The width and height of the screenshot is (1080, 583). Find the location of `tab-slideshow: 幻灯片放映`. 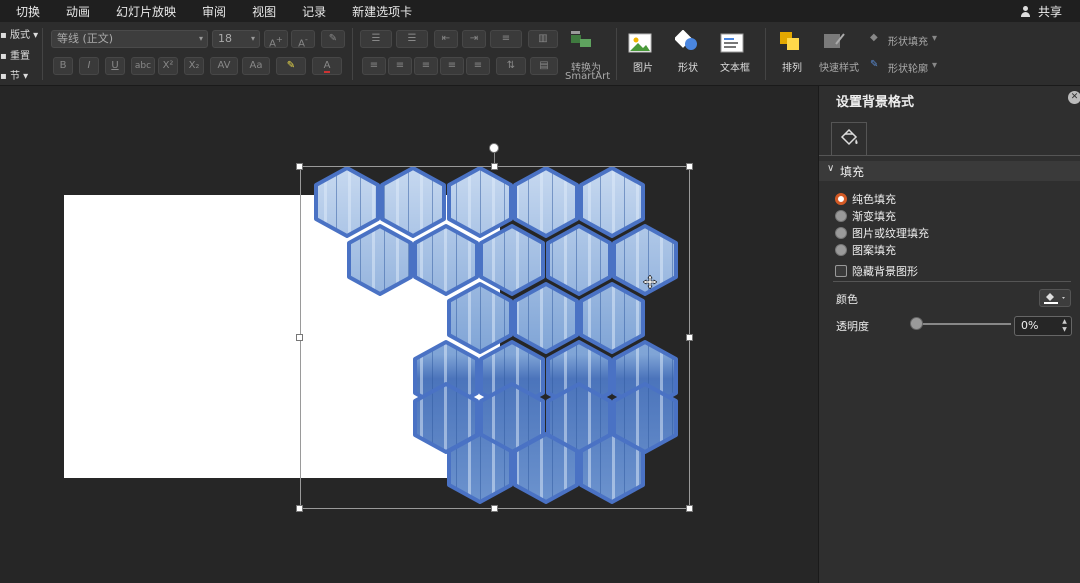

tab-slideshow: 幻灯片放映 is located at coordinates (146, 11).